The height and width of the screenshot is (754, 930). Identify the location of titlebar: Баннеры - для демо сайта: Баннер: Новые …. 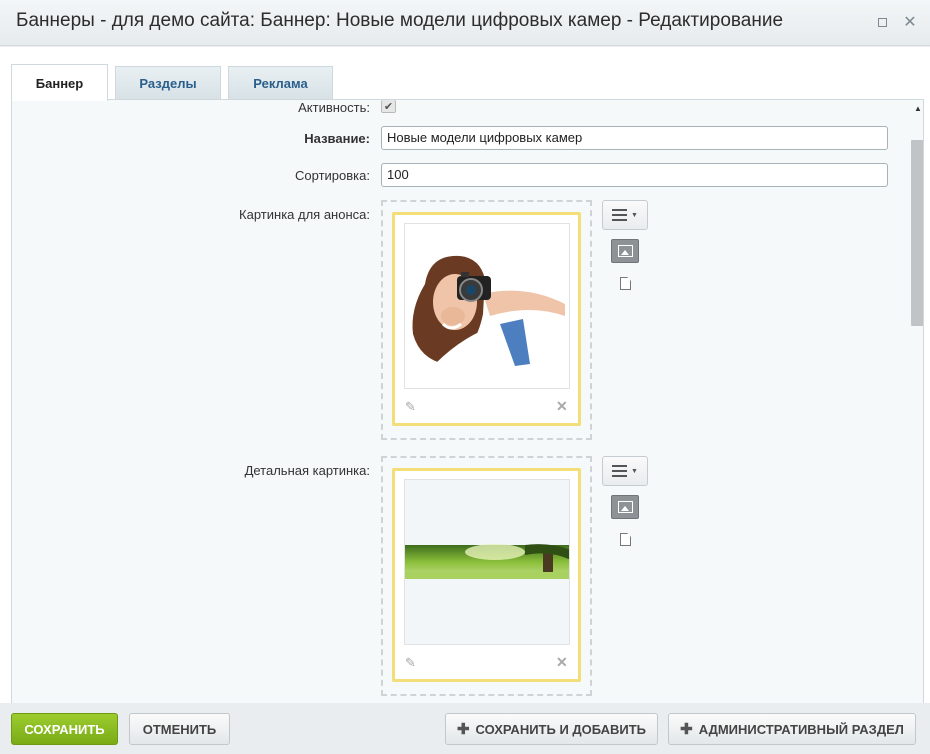
(465, 23).